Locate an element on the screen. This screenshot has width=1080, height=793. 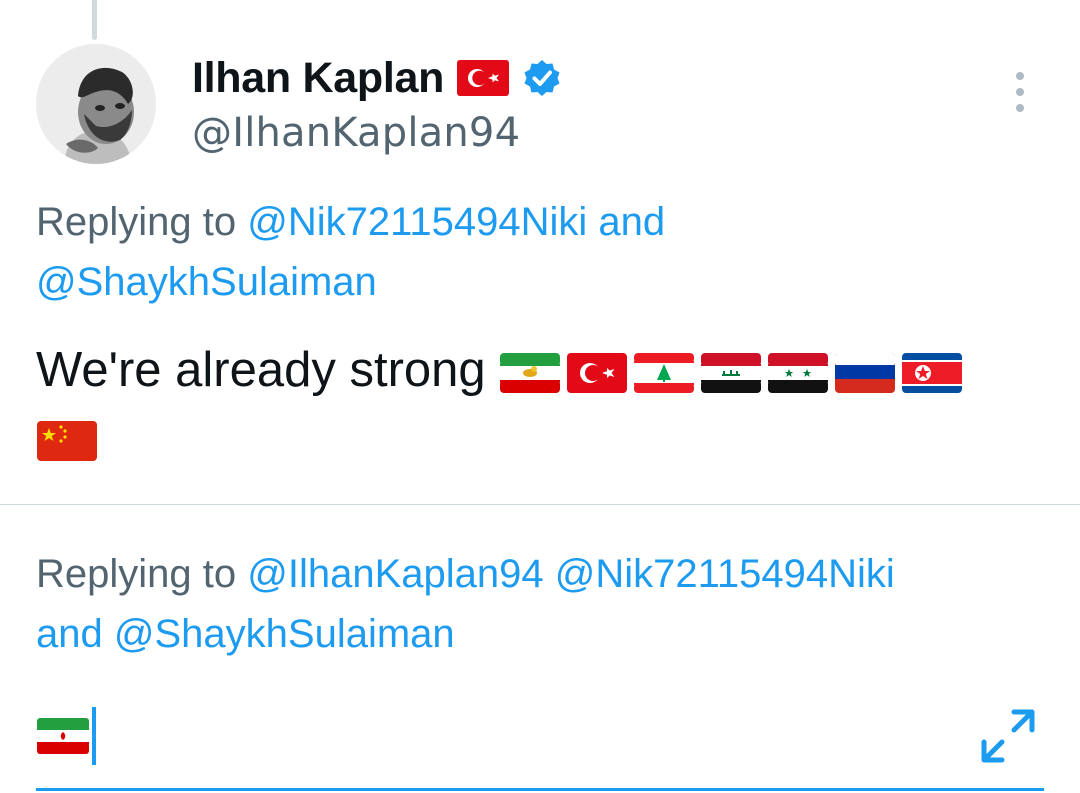
more-options-icon is located at coordinates (1020, 92).